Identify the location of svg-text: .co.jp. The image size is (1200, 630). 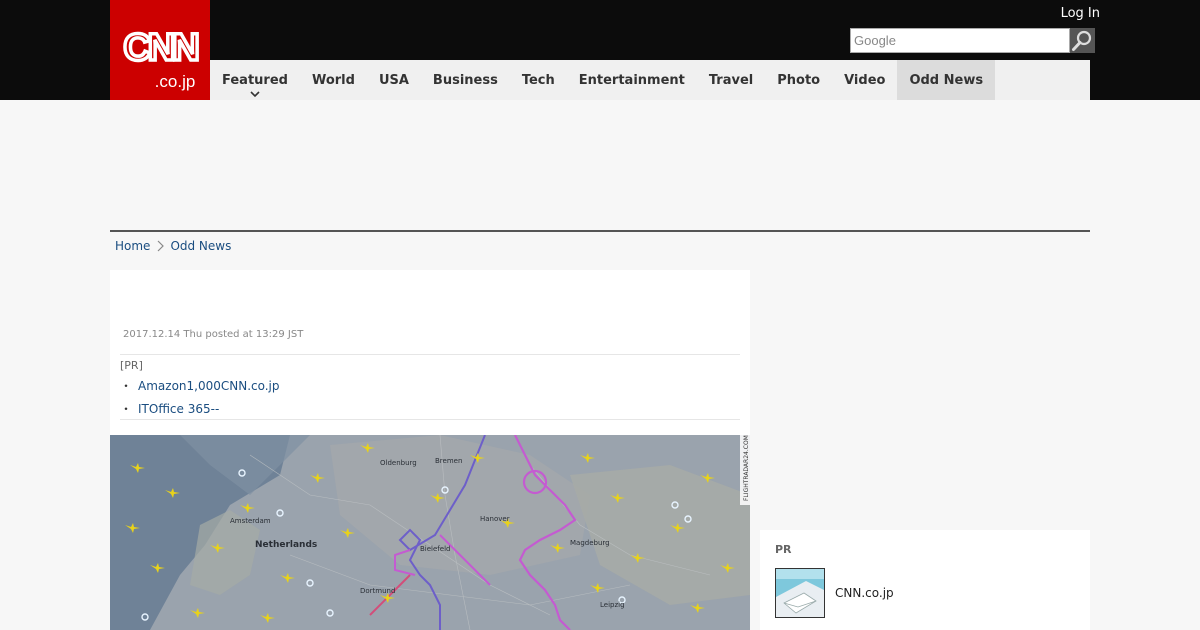
(175, 81).